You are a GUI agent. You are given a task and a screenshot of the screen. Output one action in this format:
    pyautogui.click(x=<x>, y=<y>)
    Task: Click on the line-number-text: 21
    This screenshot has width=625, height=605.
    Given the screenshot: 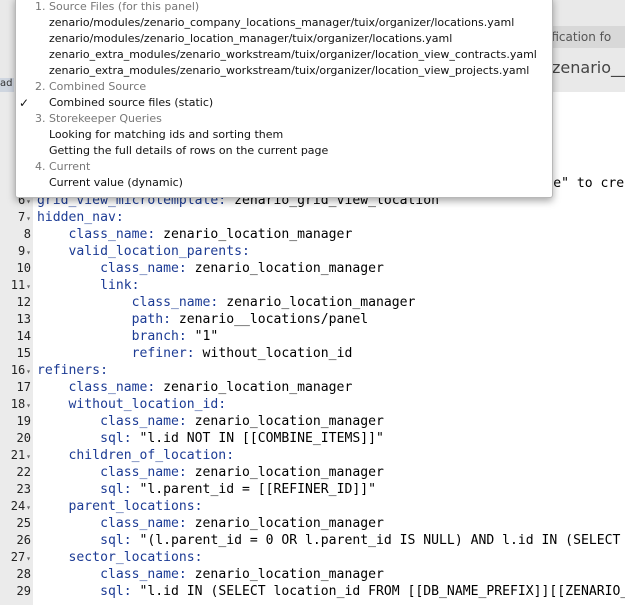 What is the action you would take?
    pyautogui.click(x=18, y=455)
    